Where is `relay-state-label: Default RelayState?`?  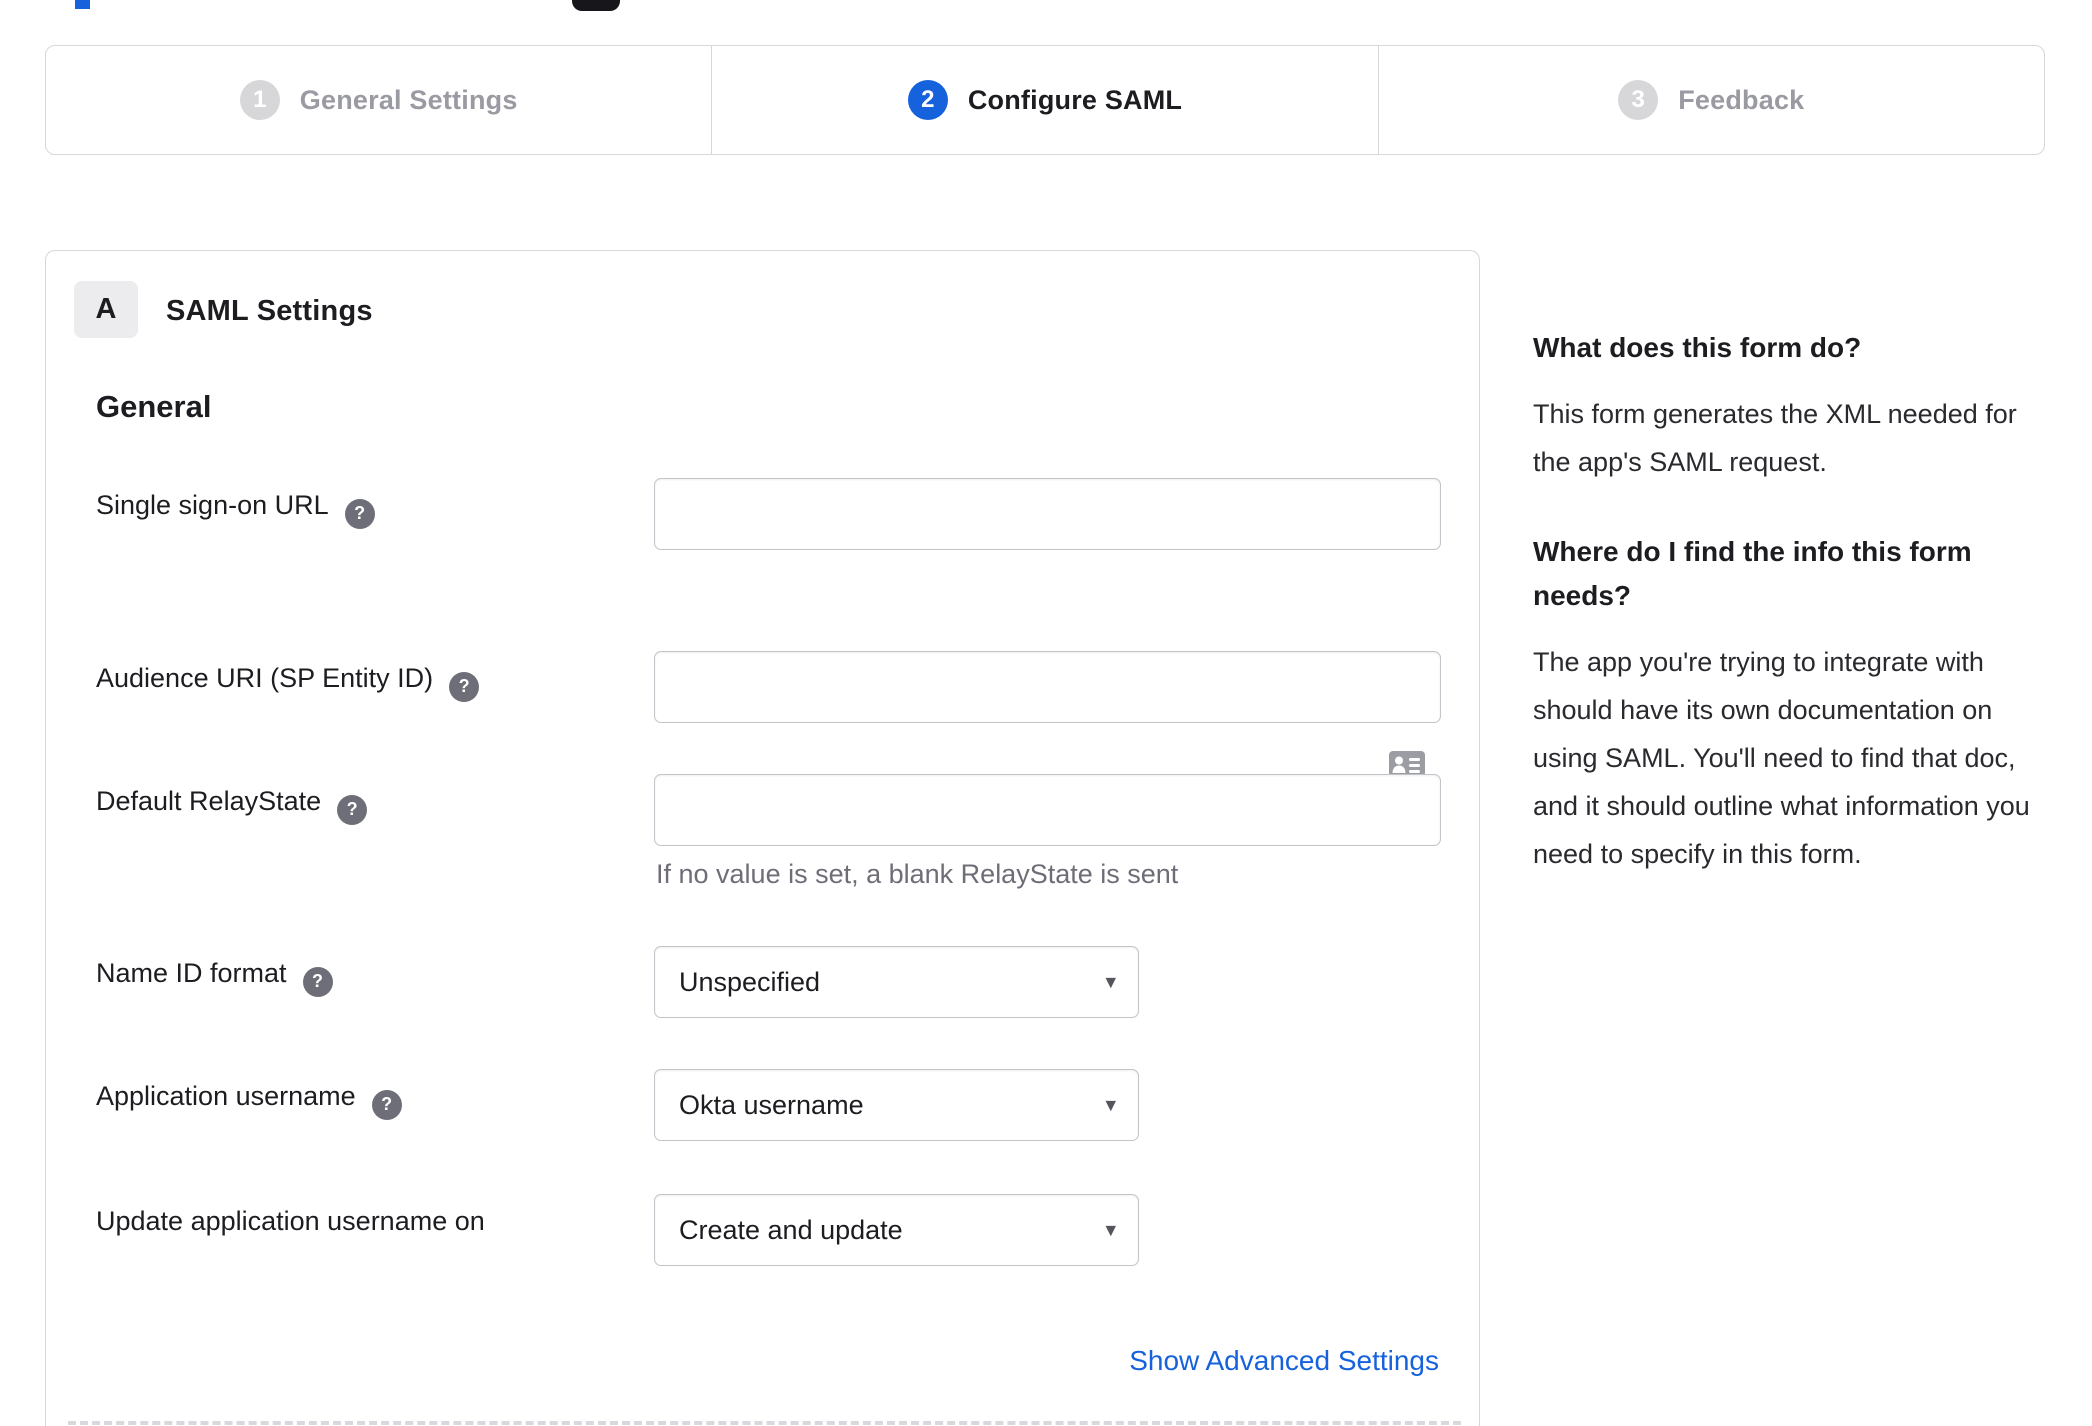
relay-state-label: Default RelayState? is located at coordinates (232, 805).